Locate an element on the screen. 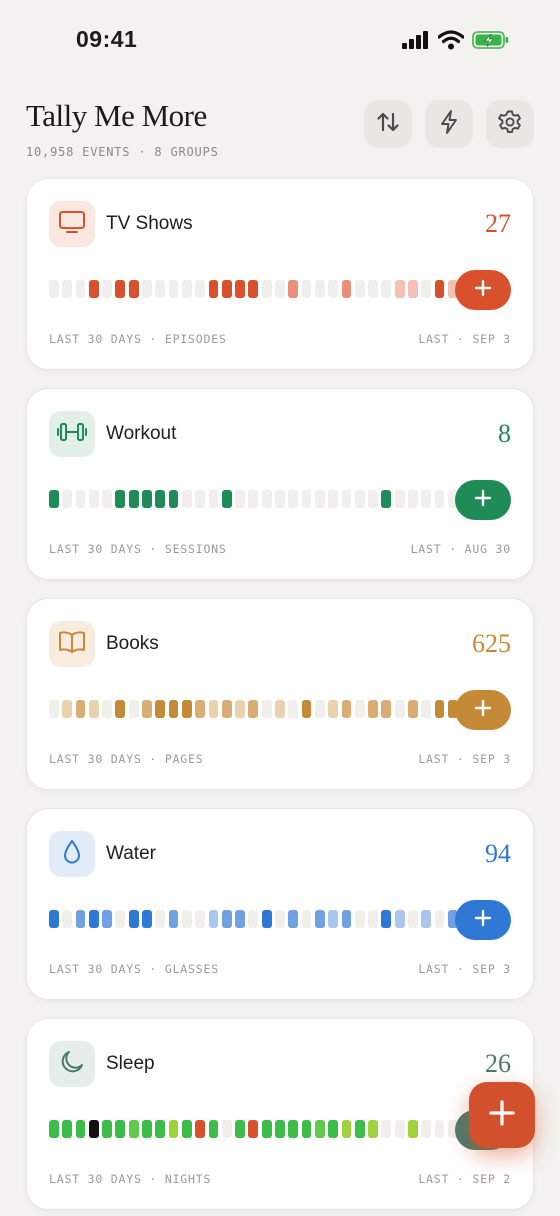  dumbbell-icon-tile is located at coordinates (72, 434).